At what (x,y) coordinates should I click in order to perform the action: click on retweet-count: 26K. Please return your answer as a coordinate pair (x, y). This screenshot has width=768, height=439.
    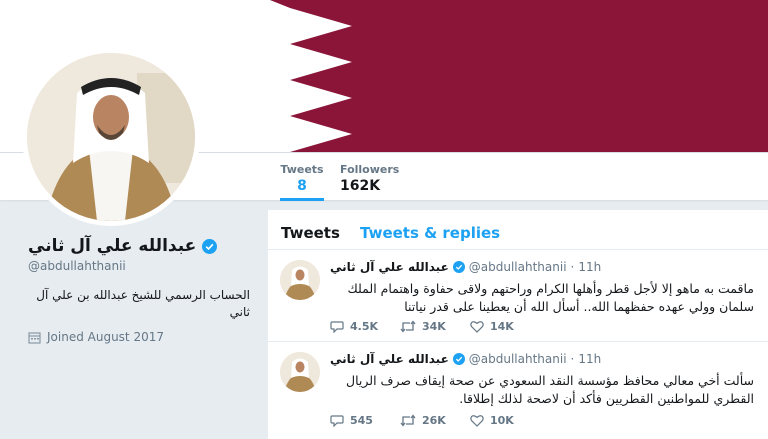
    Looking at the image, I should click on (434, 420).